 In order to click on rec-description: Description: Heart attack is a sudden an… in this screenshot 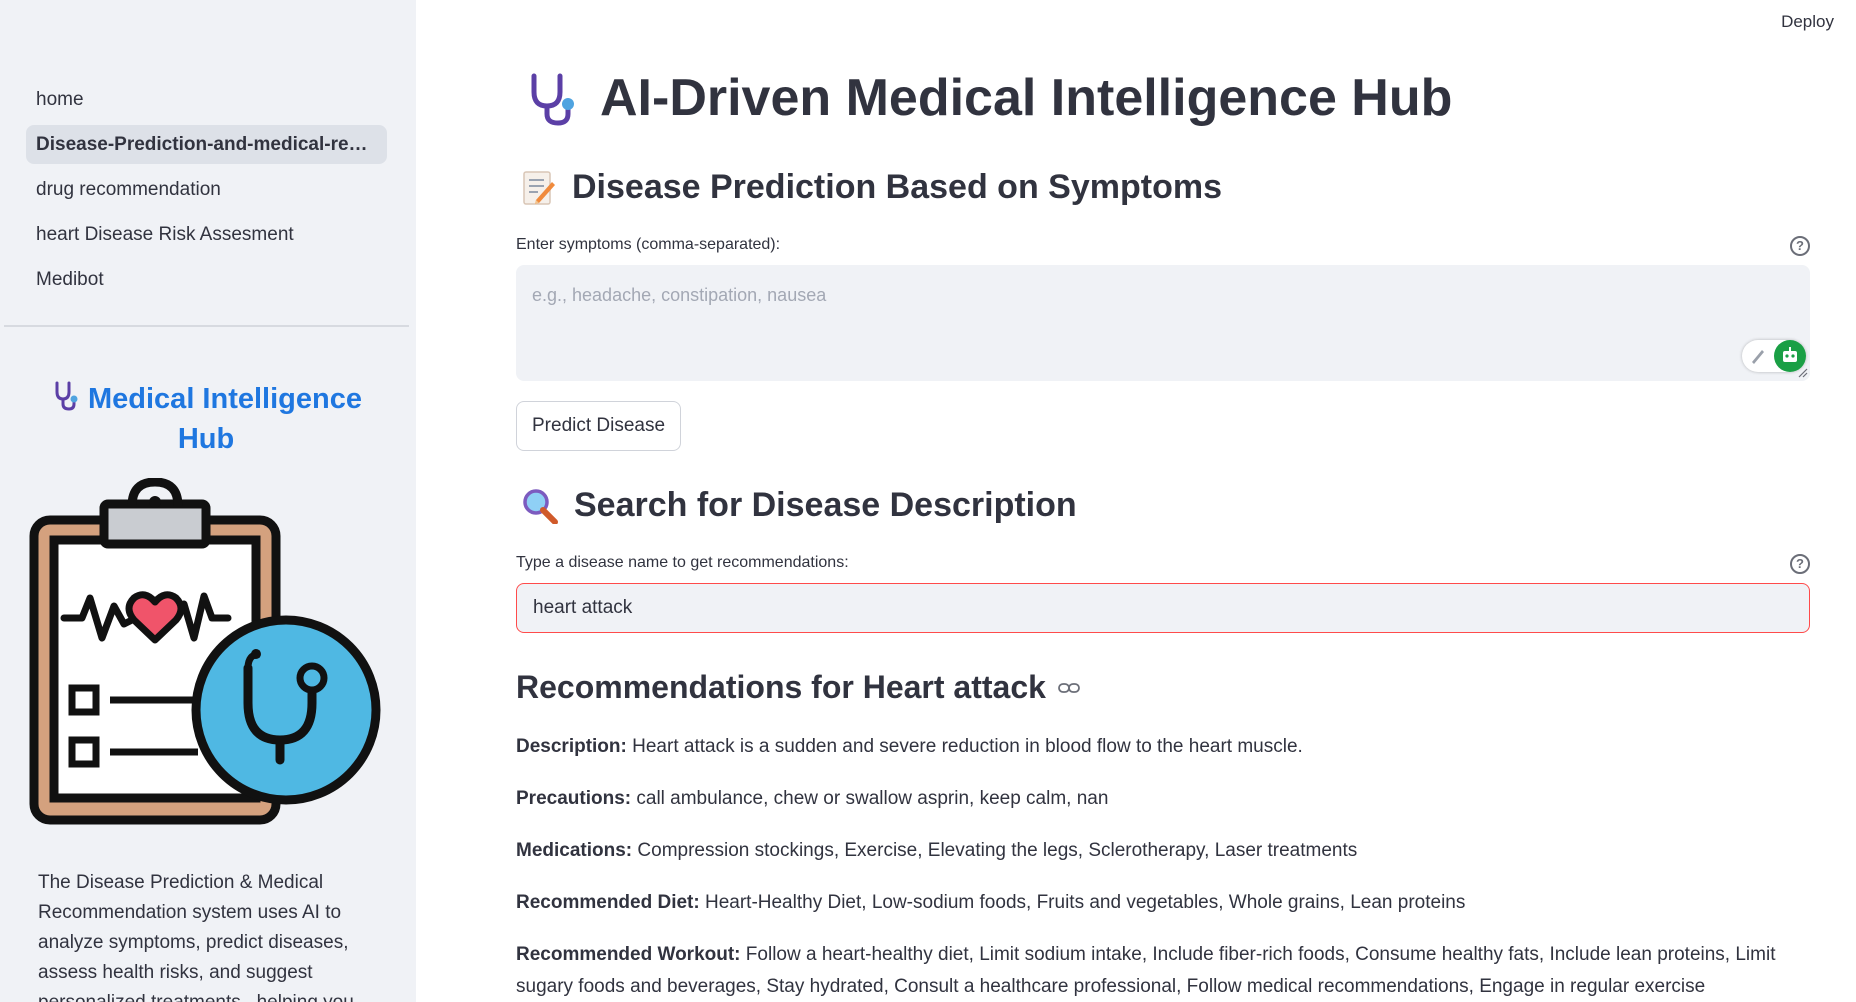, I will do `click(1163, 747)`.